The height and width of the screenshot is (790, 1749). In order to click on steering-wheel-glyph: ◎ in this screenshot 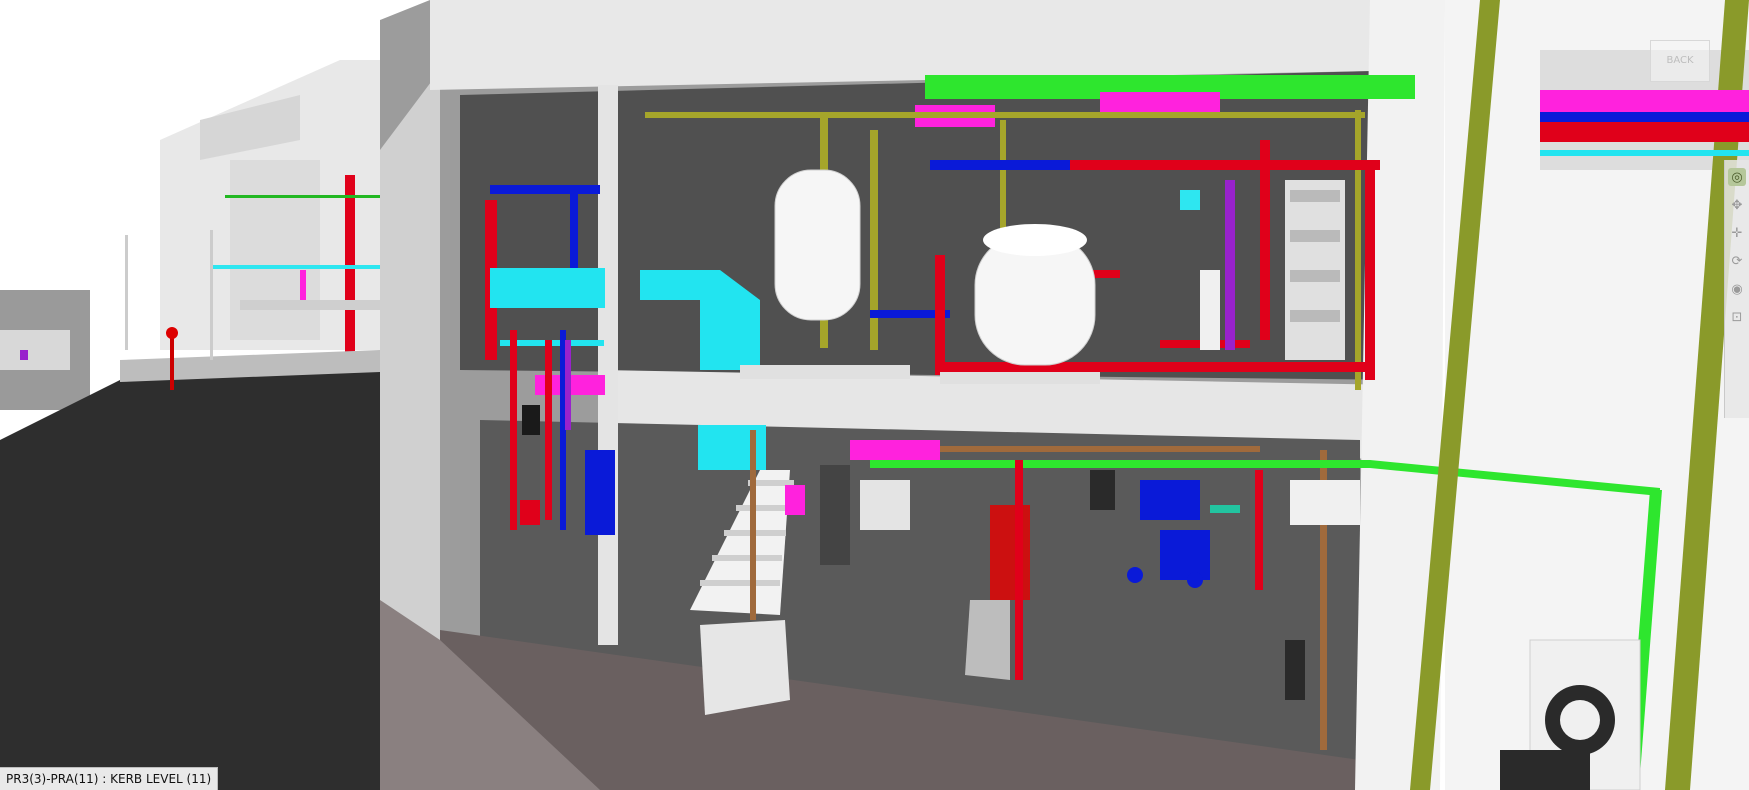, I will do `click(1737, 177)`.